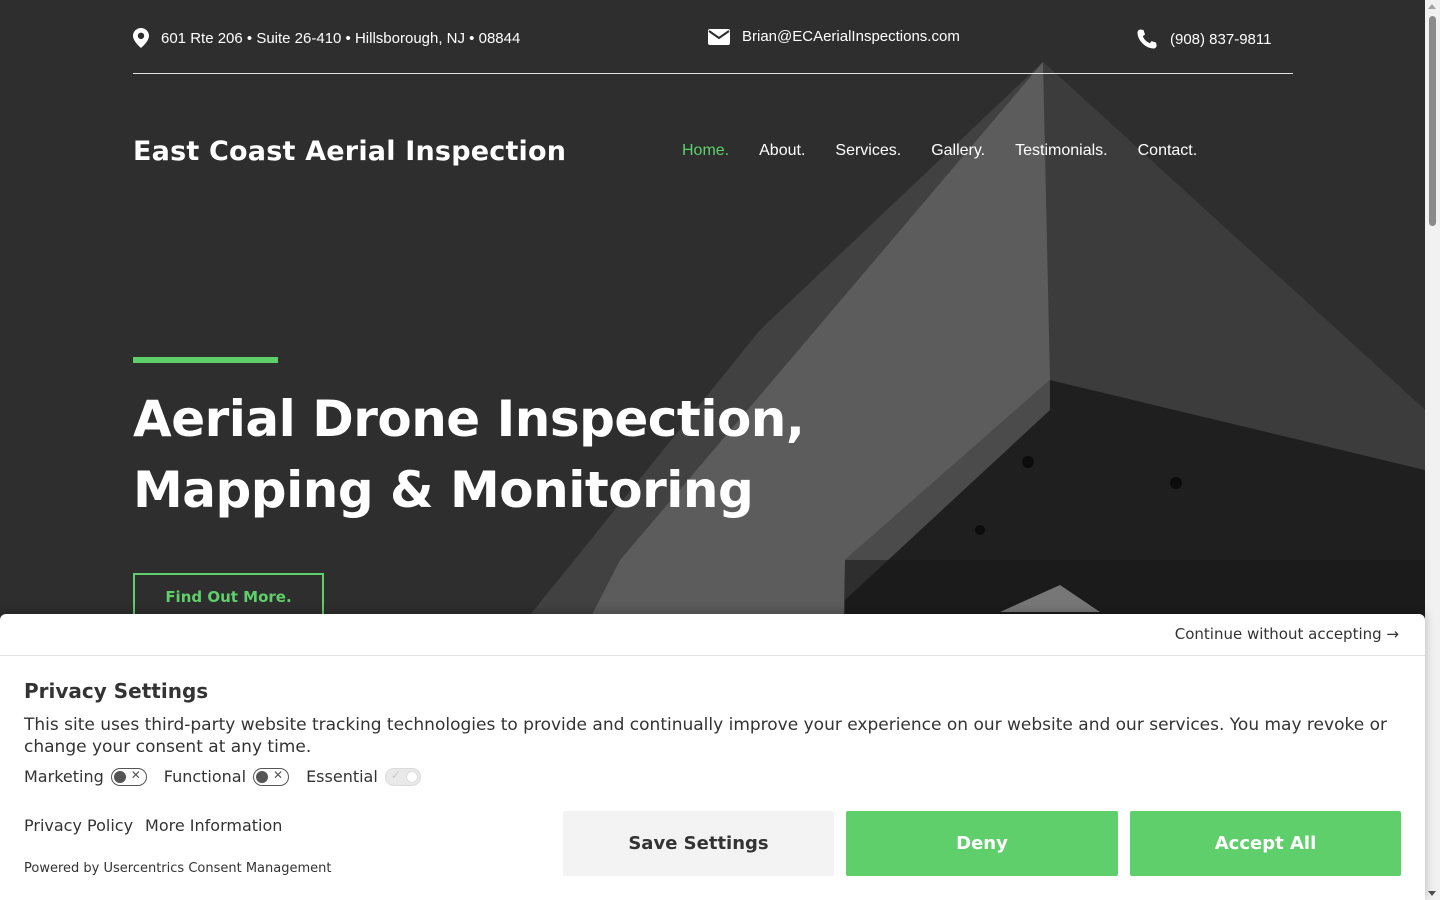  What do you see at coordinates (469, 419) in the screenshot?
I see `headline-line-1: Aerial Drone Inspection,` at bounding box center [469, 419].